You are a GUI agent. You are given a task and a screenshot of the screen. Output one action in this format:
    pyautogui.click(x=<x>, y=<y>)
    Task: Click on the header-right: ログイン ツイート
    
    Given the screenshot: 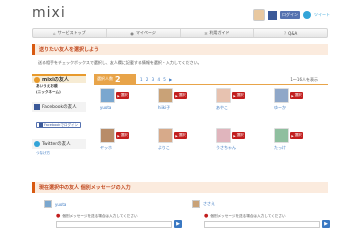 What is the action you would take?
    pyautogui.click(x=291, y=15)
    